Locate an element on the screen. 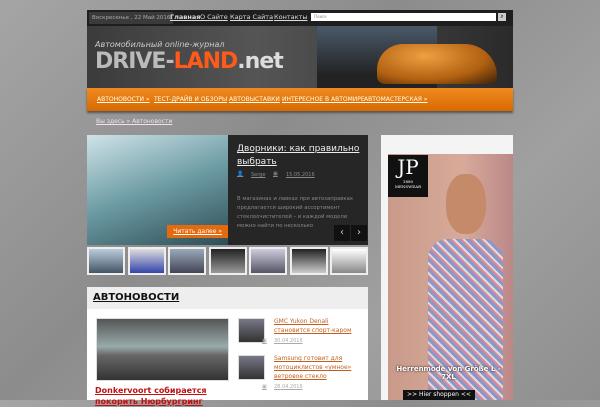 The image size is (600, 407). read-more: Читать далее » is located at coordinates (157, 232).